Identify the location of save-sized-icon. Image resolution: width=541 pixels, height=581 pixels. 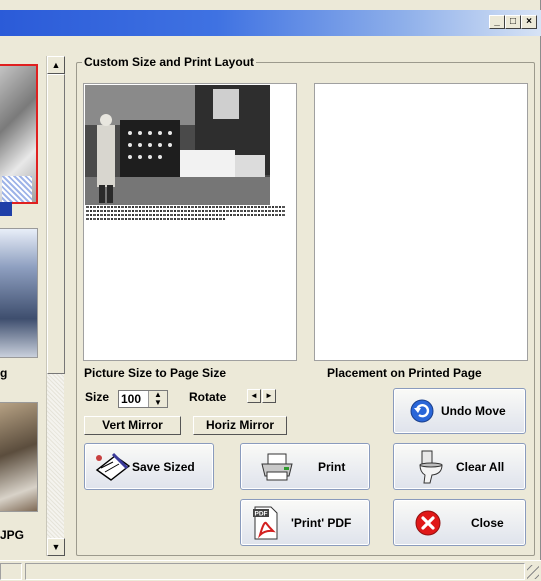
(113, 466).